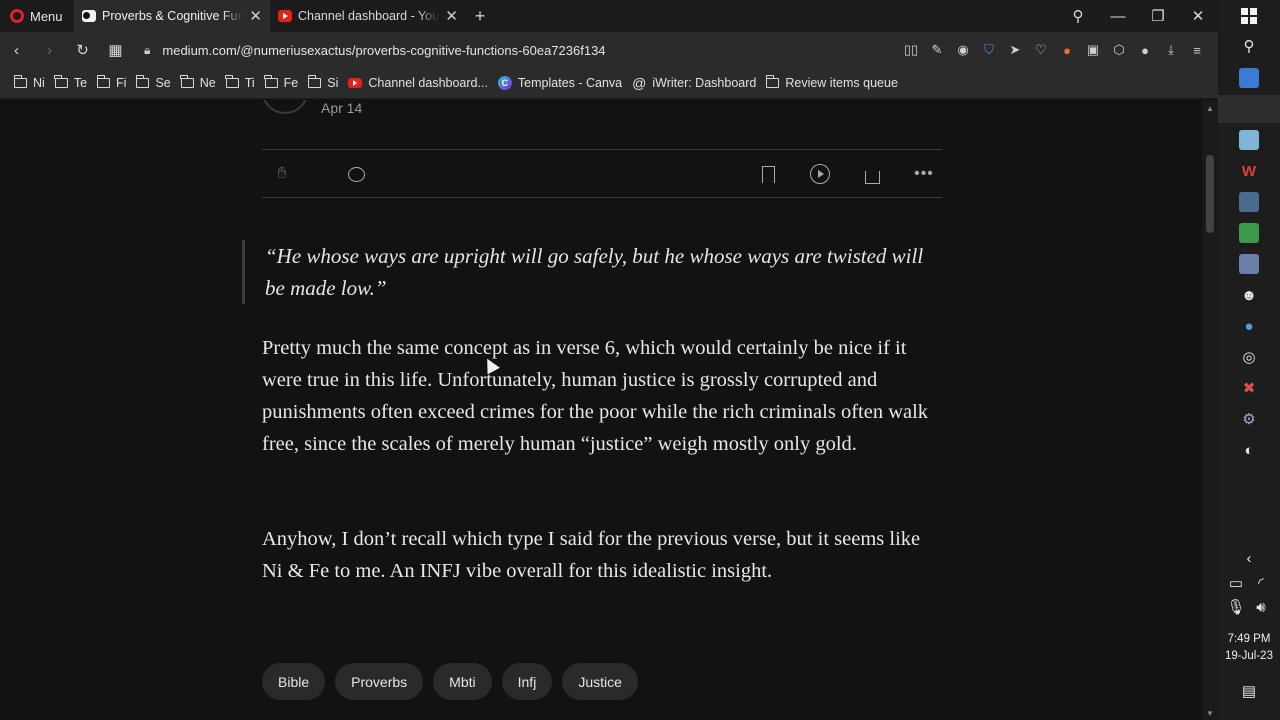  I want to click on new-tab-button: +, so click(480, 16).